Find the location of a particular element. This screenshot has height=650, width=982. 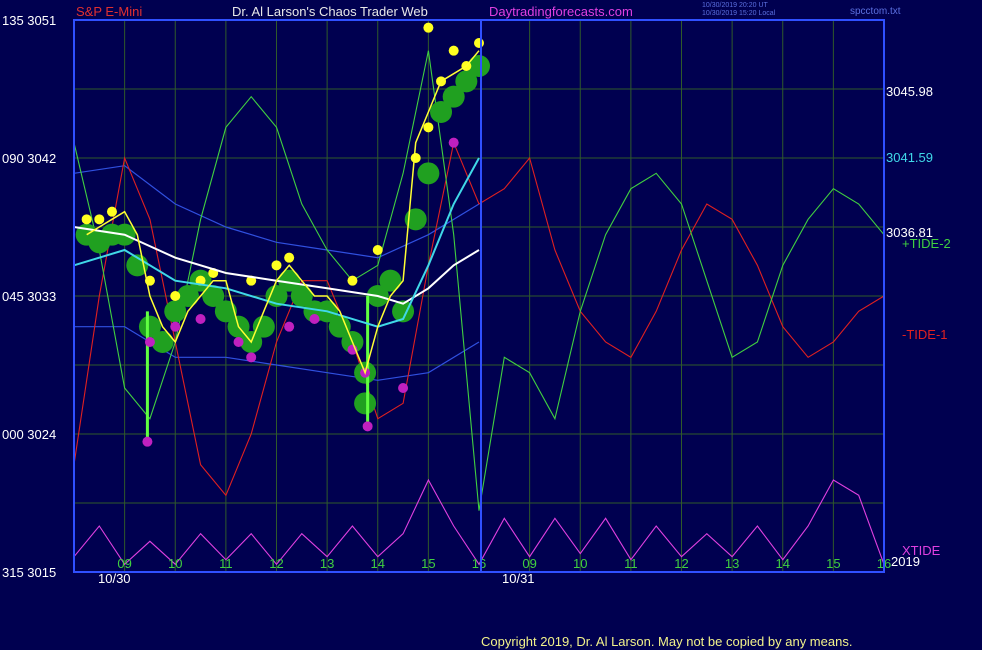

y-tick-label: 135 3051 is located at coordinates (29, 20).